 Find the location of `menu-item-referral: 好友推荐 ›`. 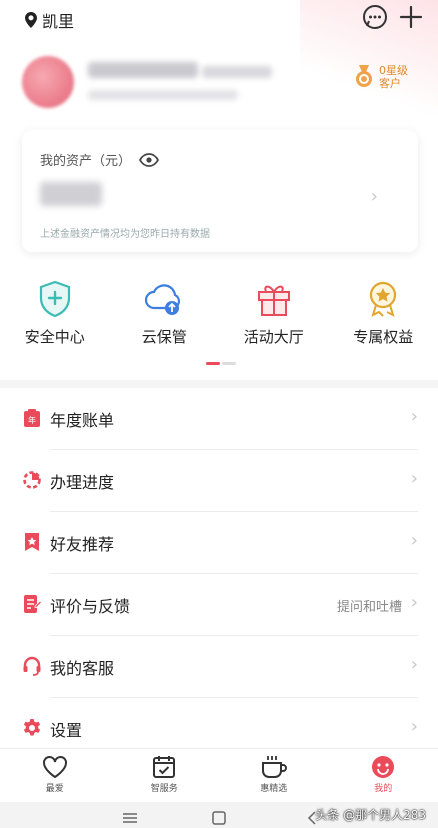

menu-item-referral: 好友推荐 › is located at coordinates (219, 543).